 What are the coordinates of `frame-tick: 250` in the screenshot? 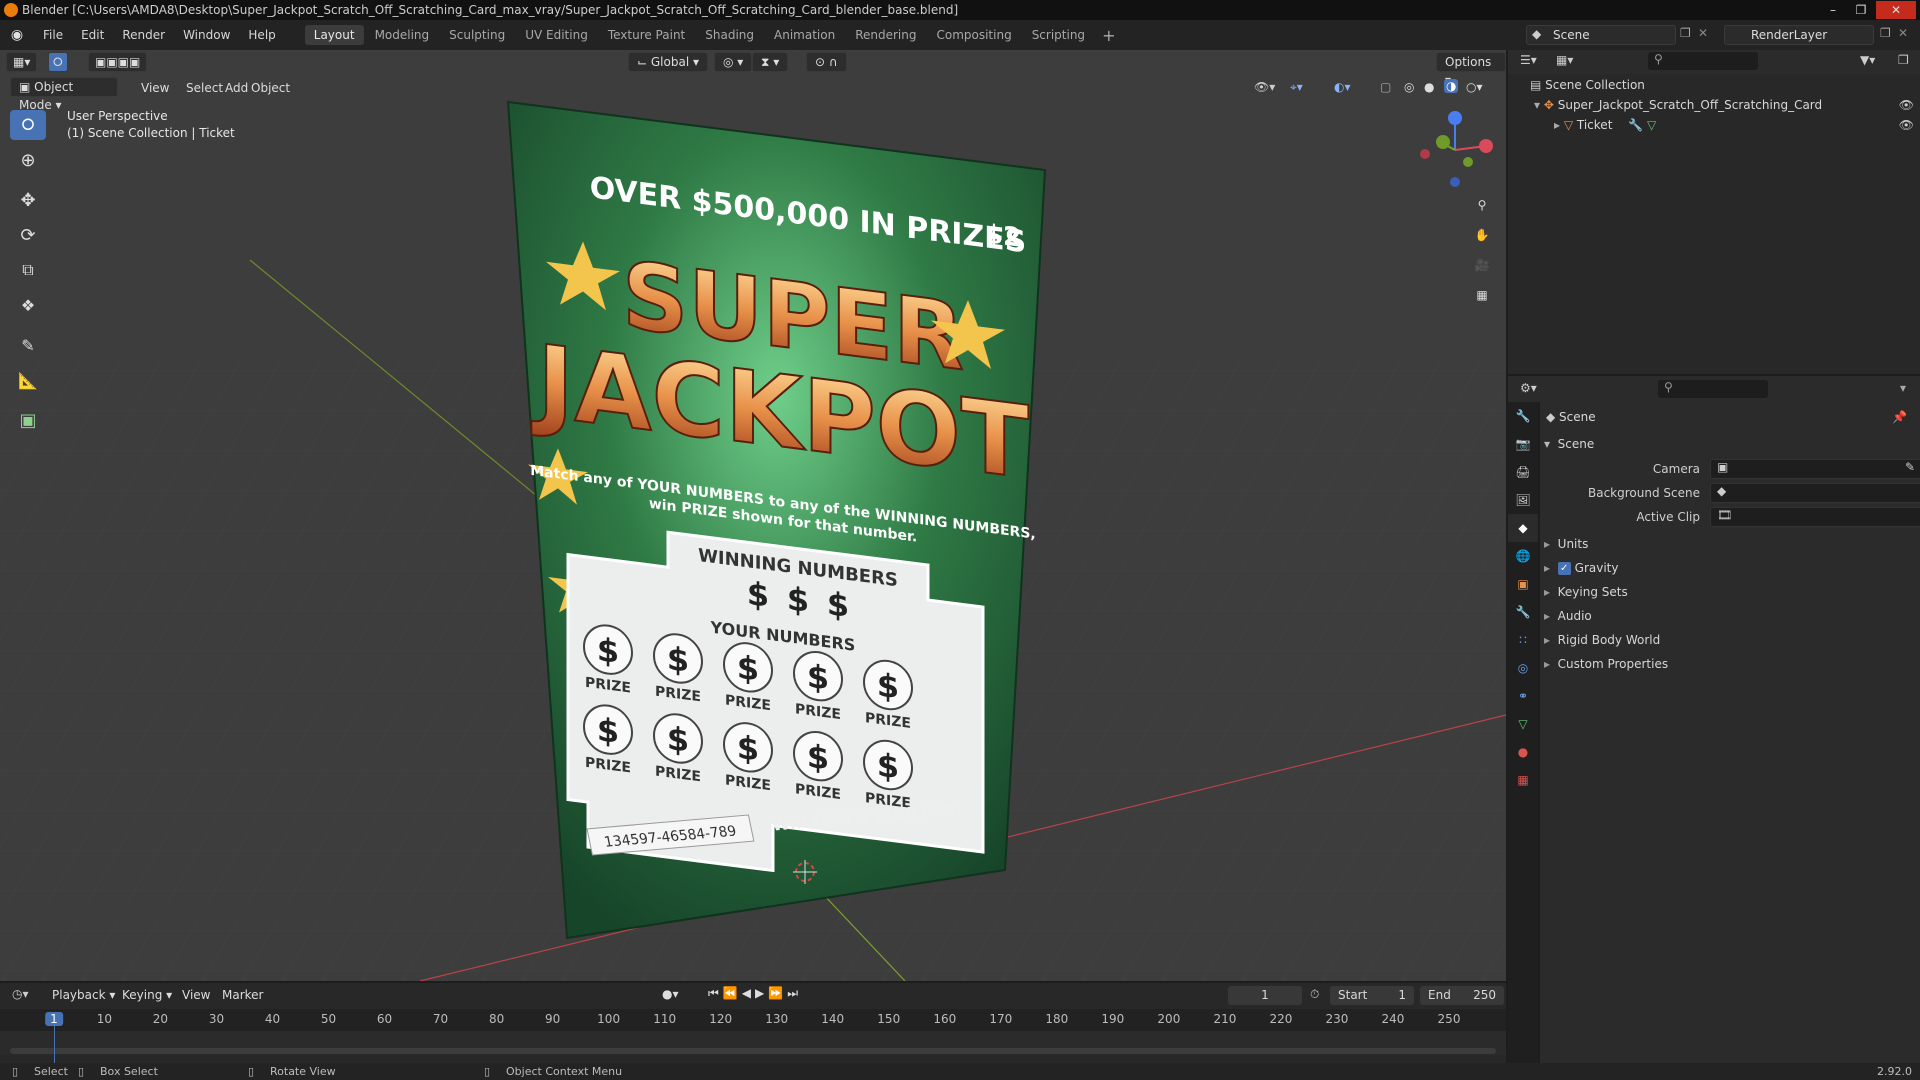 It's located at (1449, 1019).